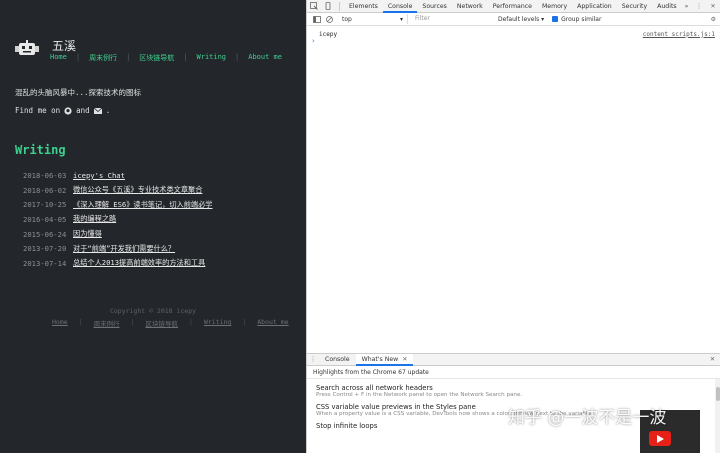 This screenshot has width=720, height=453. Describe the element at coordinates (452, 19) in the screenshot. I see `filter-input: Filter` at that location.